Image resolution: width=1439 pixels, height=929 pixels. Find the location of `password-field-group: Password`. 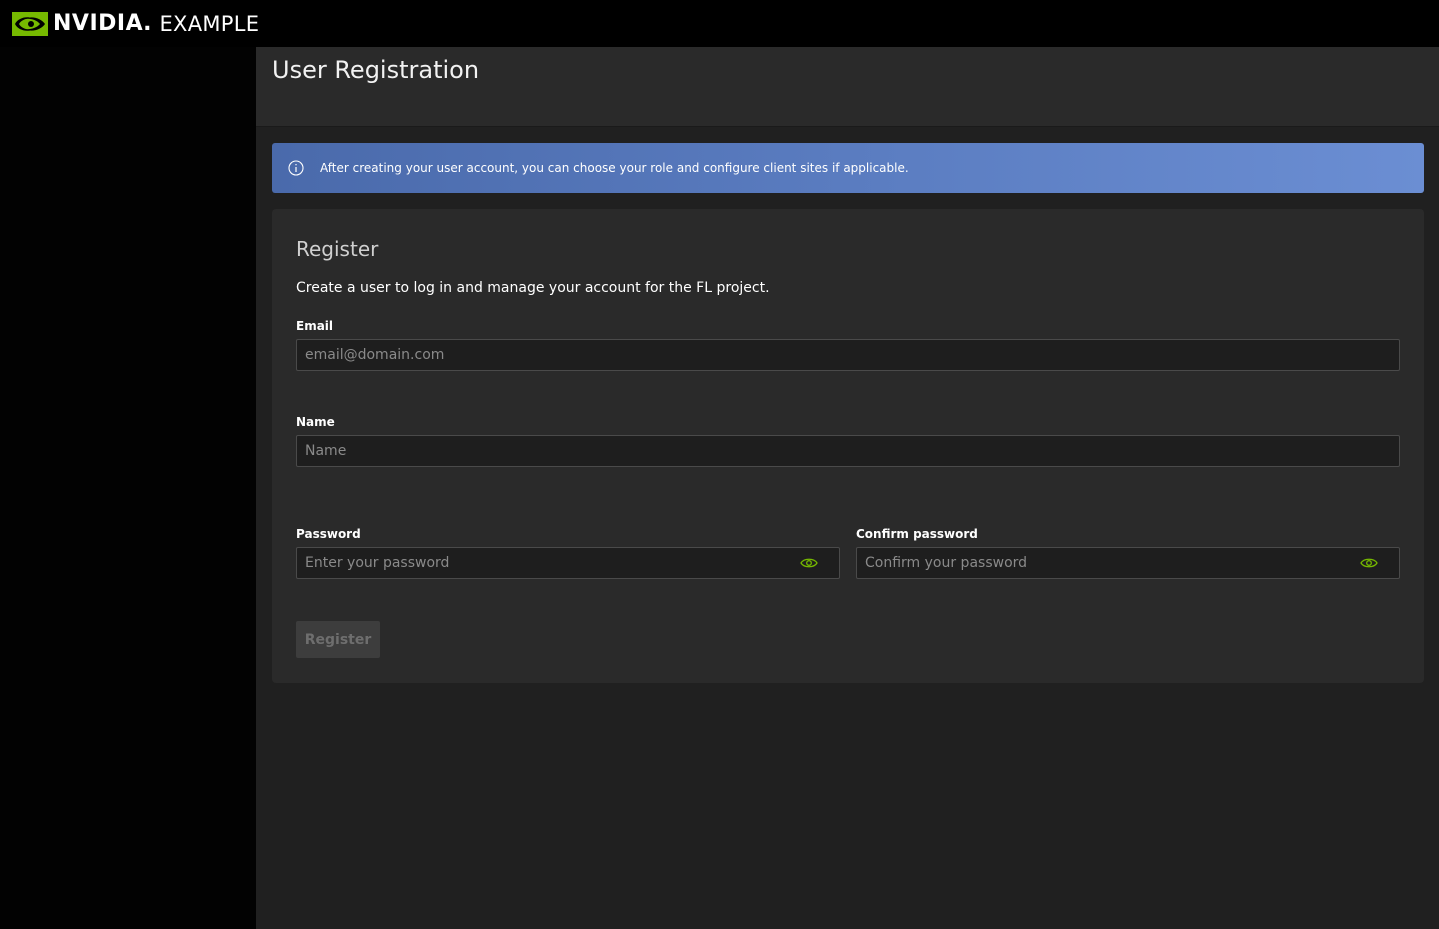

password-field-group: Password is located at coordinates (568, 553).